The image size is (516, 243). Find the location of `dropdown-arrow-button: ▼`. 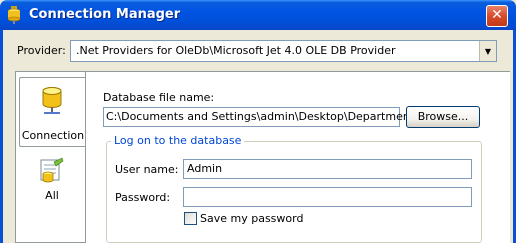

dropdown-arrow-button: ▼ is located at coordinates (487, 51).